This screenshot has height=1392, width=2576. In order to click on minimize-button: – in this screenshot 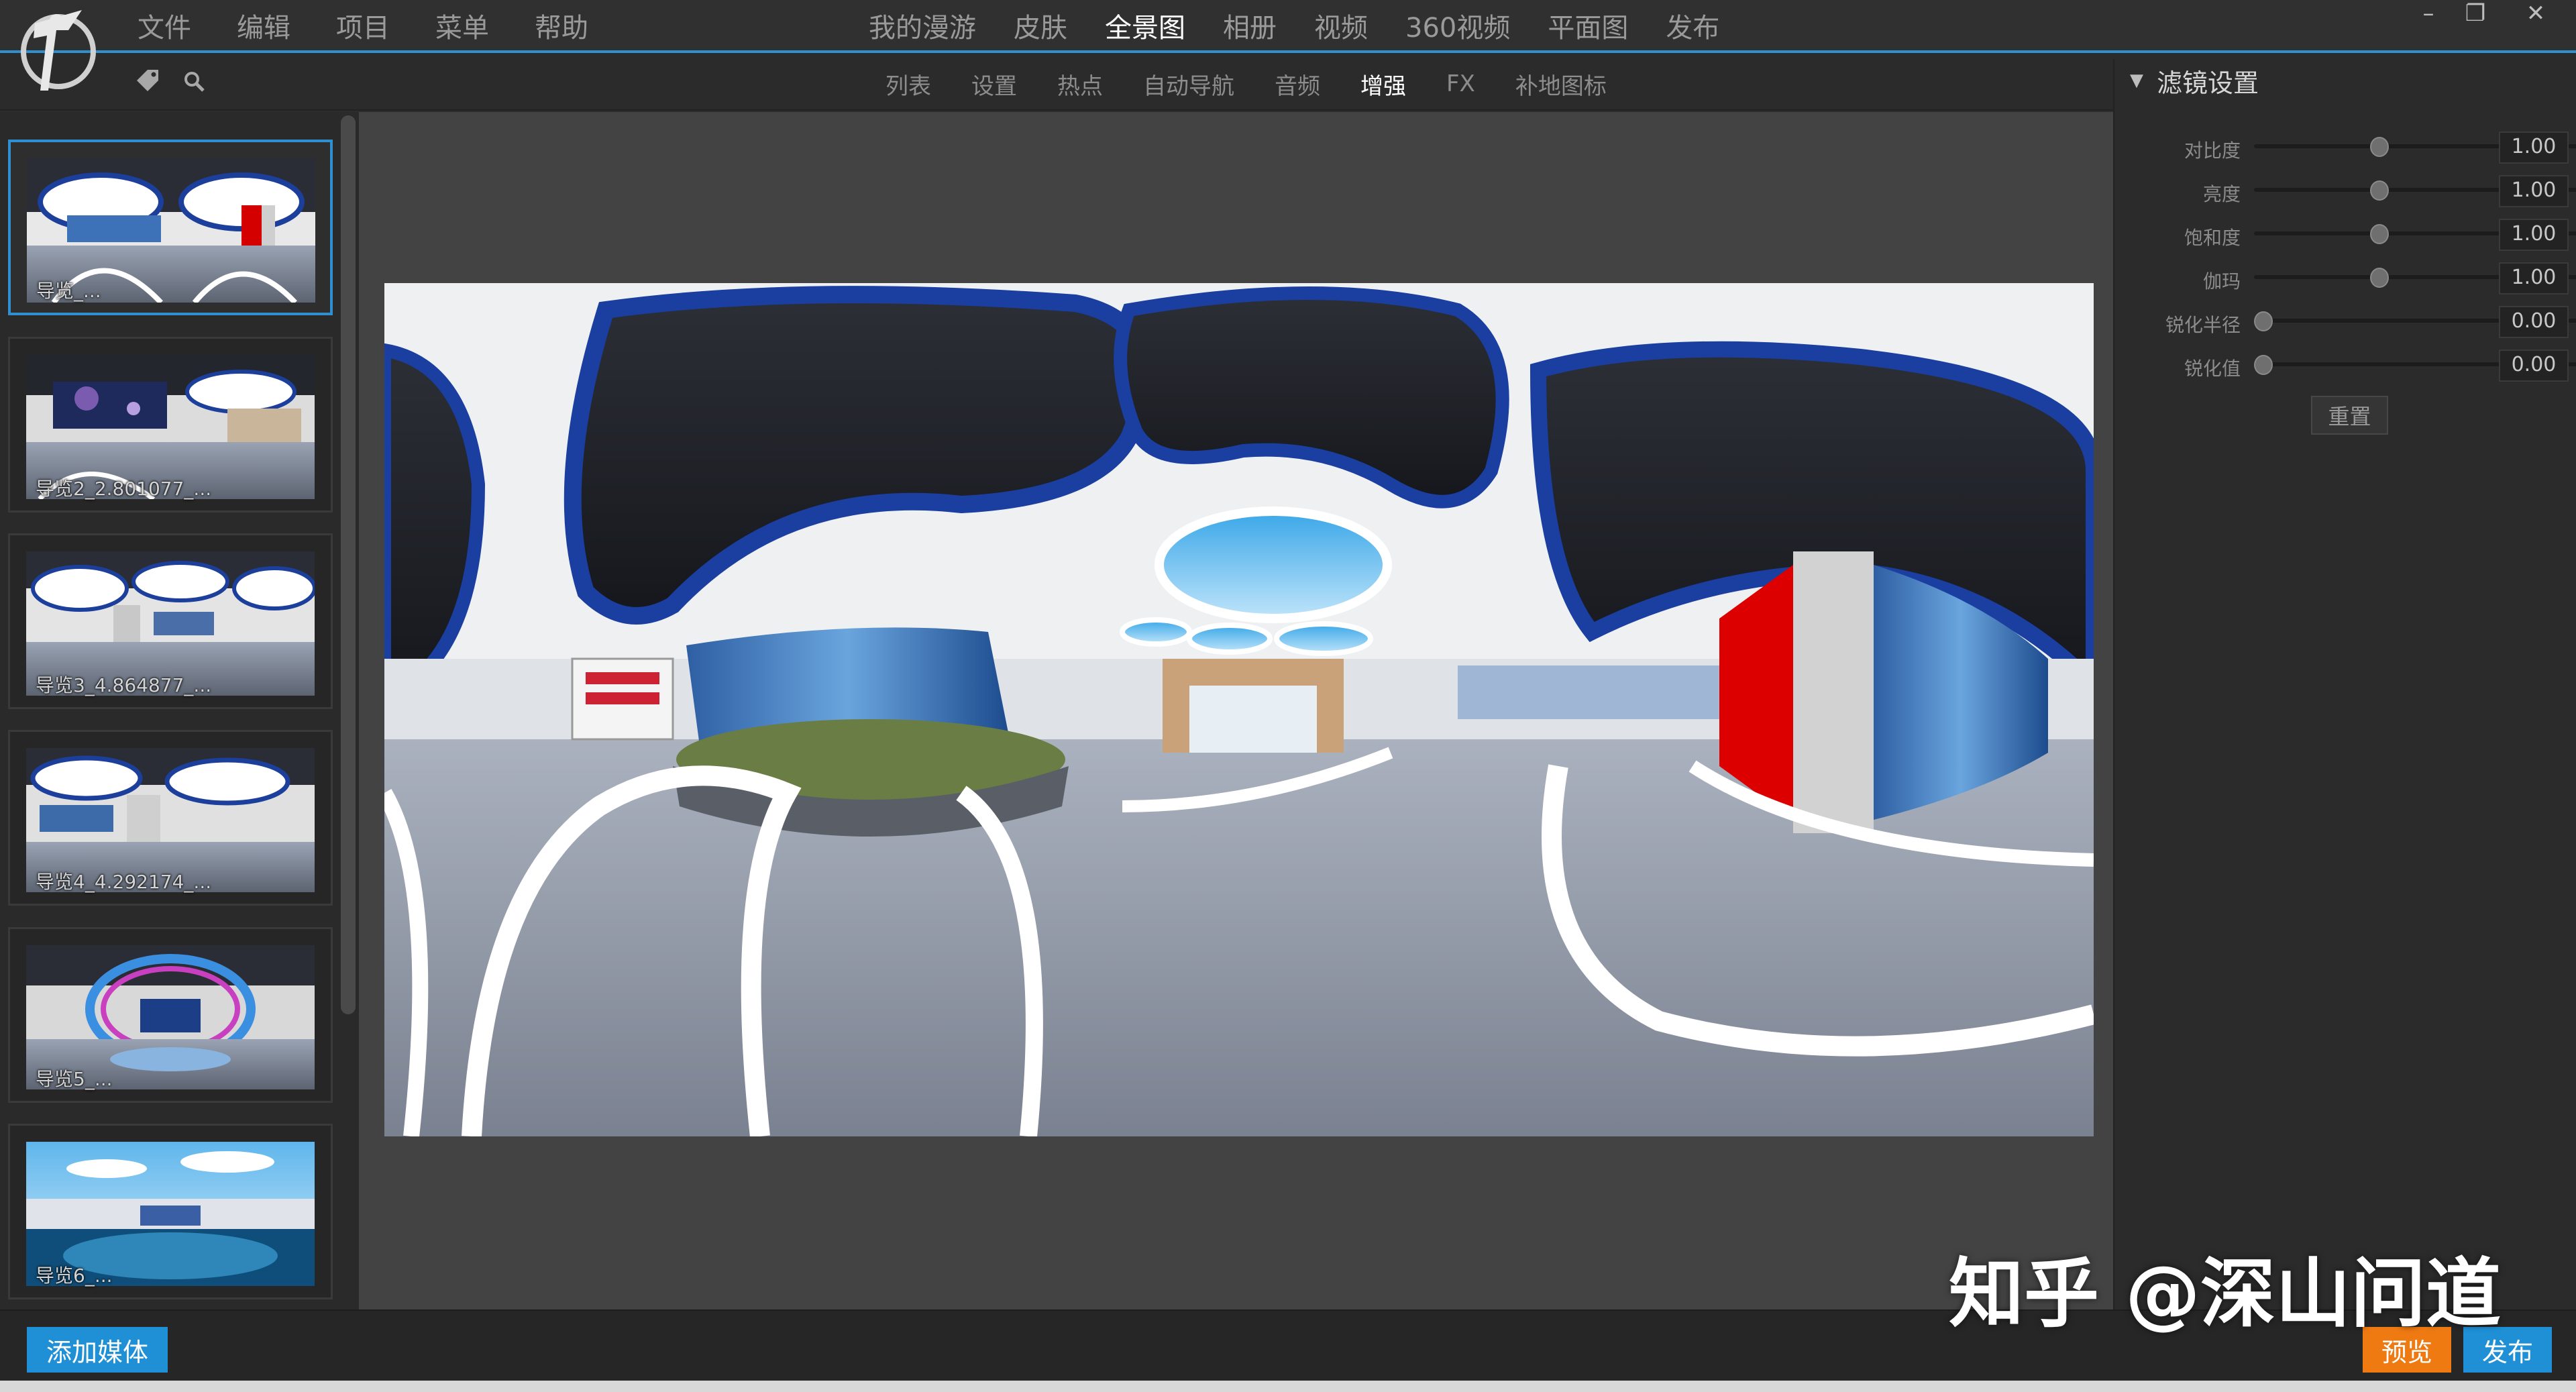, I will do `click(2428, 13)`.